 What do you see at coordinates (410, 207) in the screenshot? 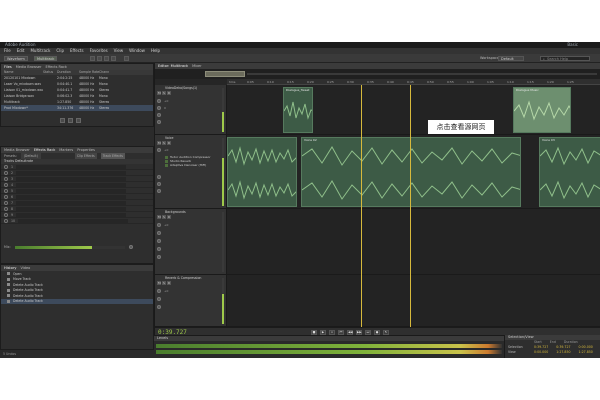
I see `playhead-marker` at bounding box center [410, 207].